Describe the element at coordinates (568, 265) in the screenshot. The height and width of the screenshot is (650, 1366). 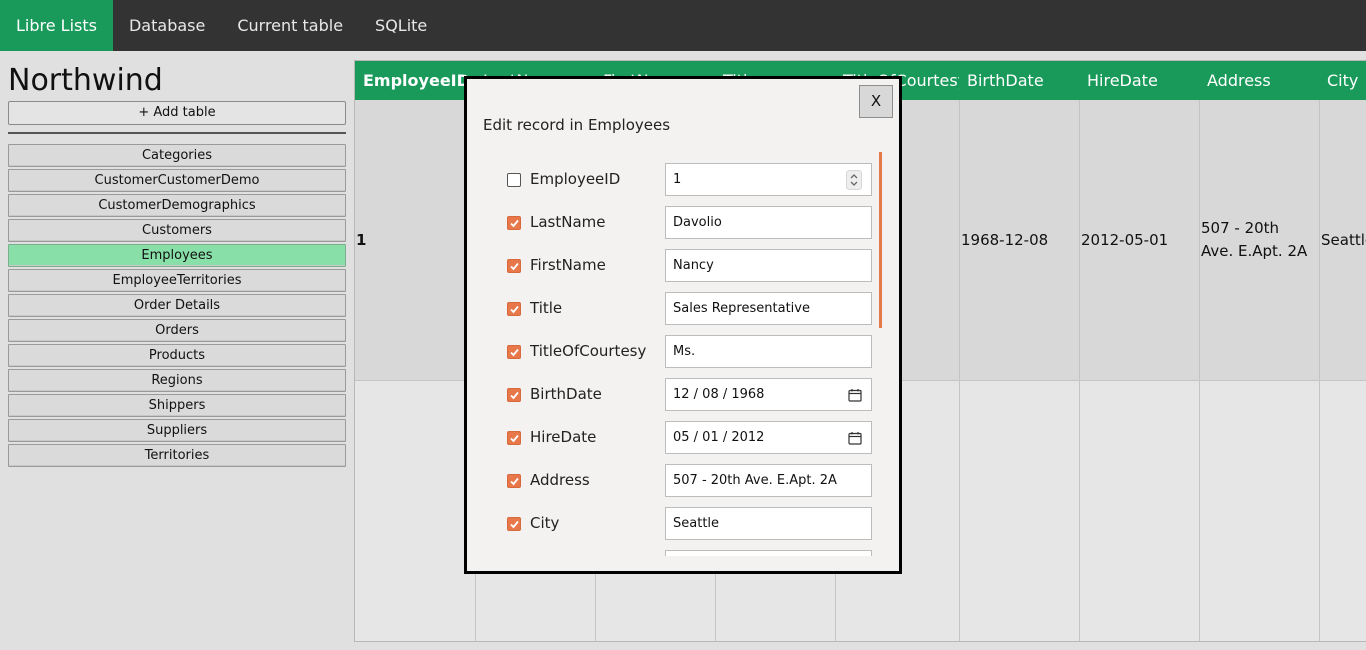
I see `field-label: FirstName` at that location.